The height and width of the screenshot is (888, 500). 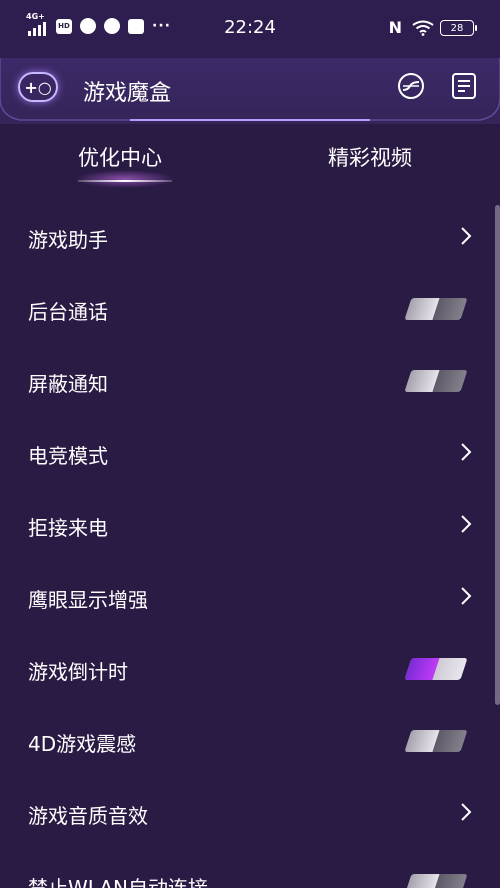 I want to click on setting-row-audio-effects: 游戏音质音效, so click(x=250, y=814).